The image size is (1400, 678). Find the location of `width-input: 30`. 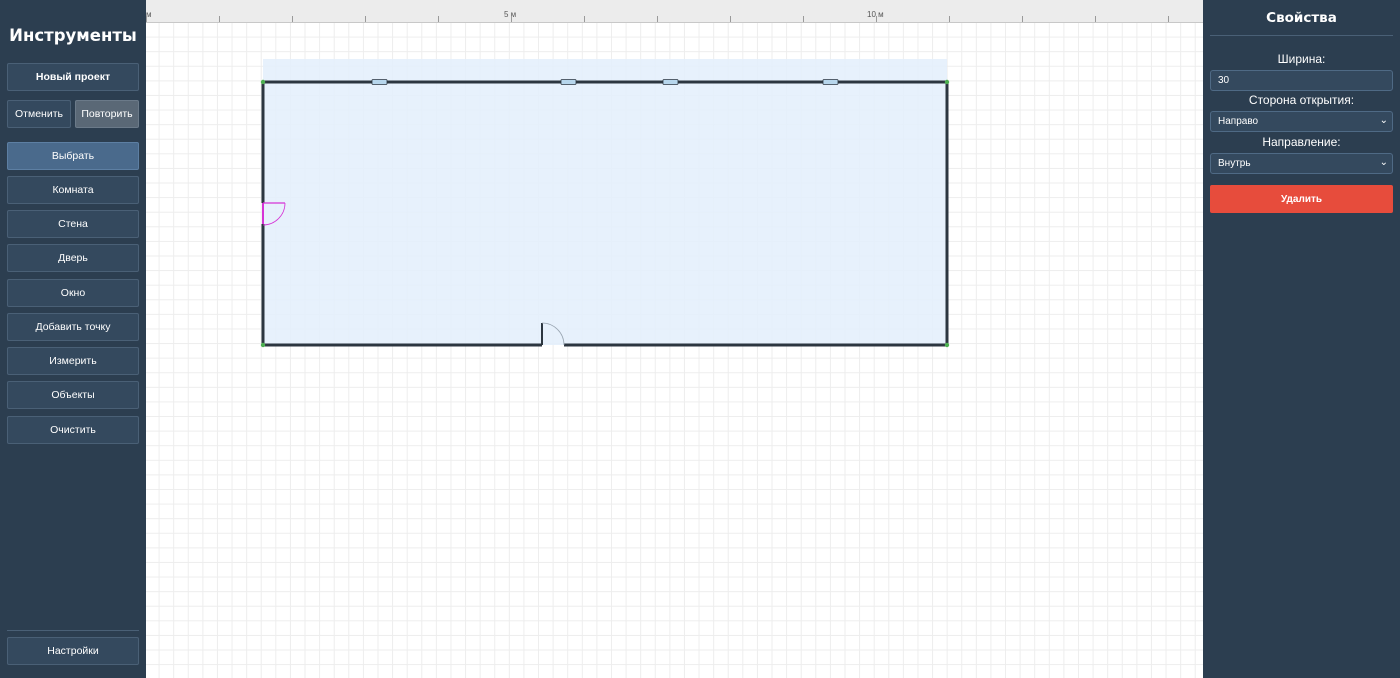

width-input: 30 is located at coordinates (1301, 80).